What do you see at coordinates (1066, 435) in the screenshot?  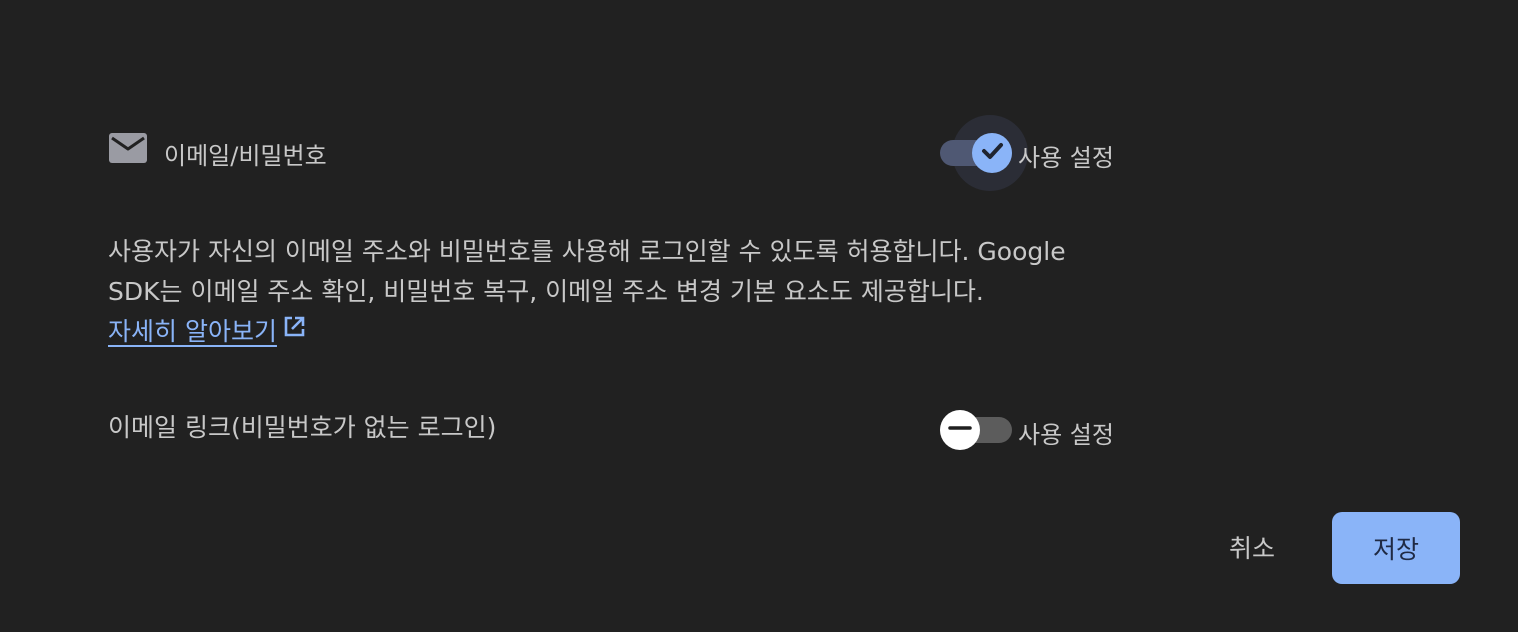 I see `email-link-toggle-label: 사용 설정` at bounding box center [1066, 435].